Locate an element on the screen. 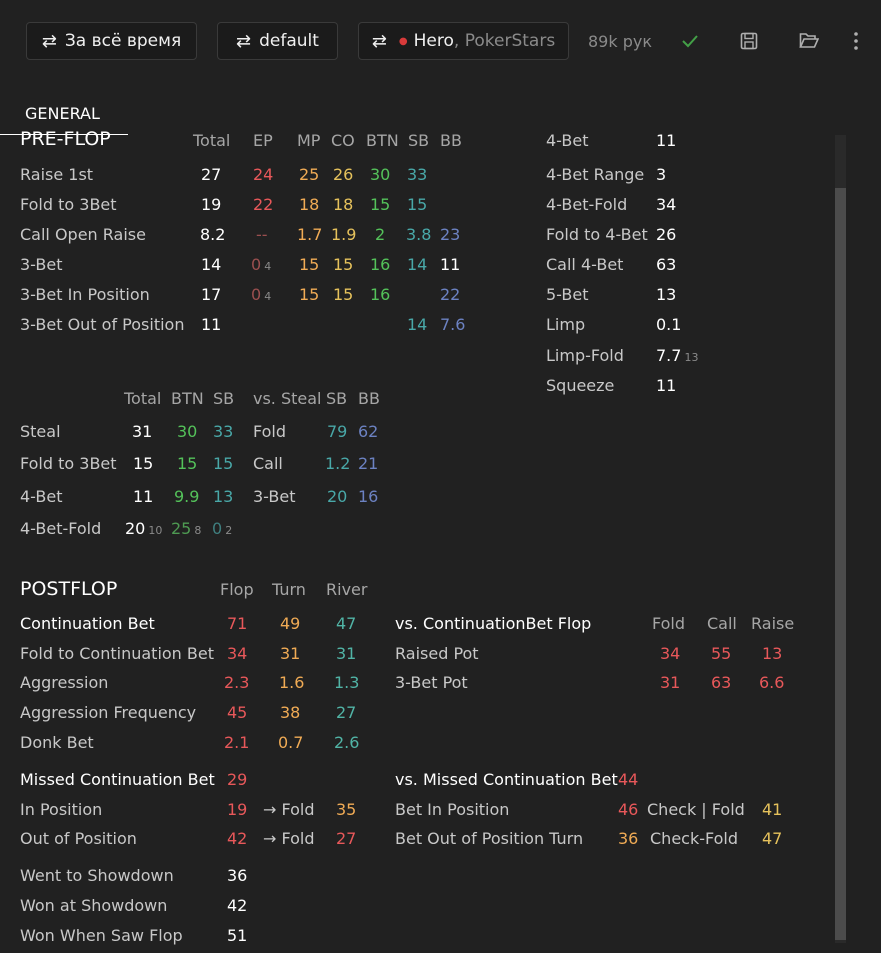 This screenshot has height=953, width=881. stat-value: 2 is located at coordinates (380, 234).